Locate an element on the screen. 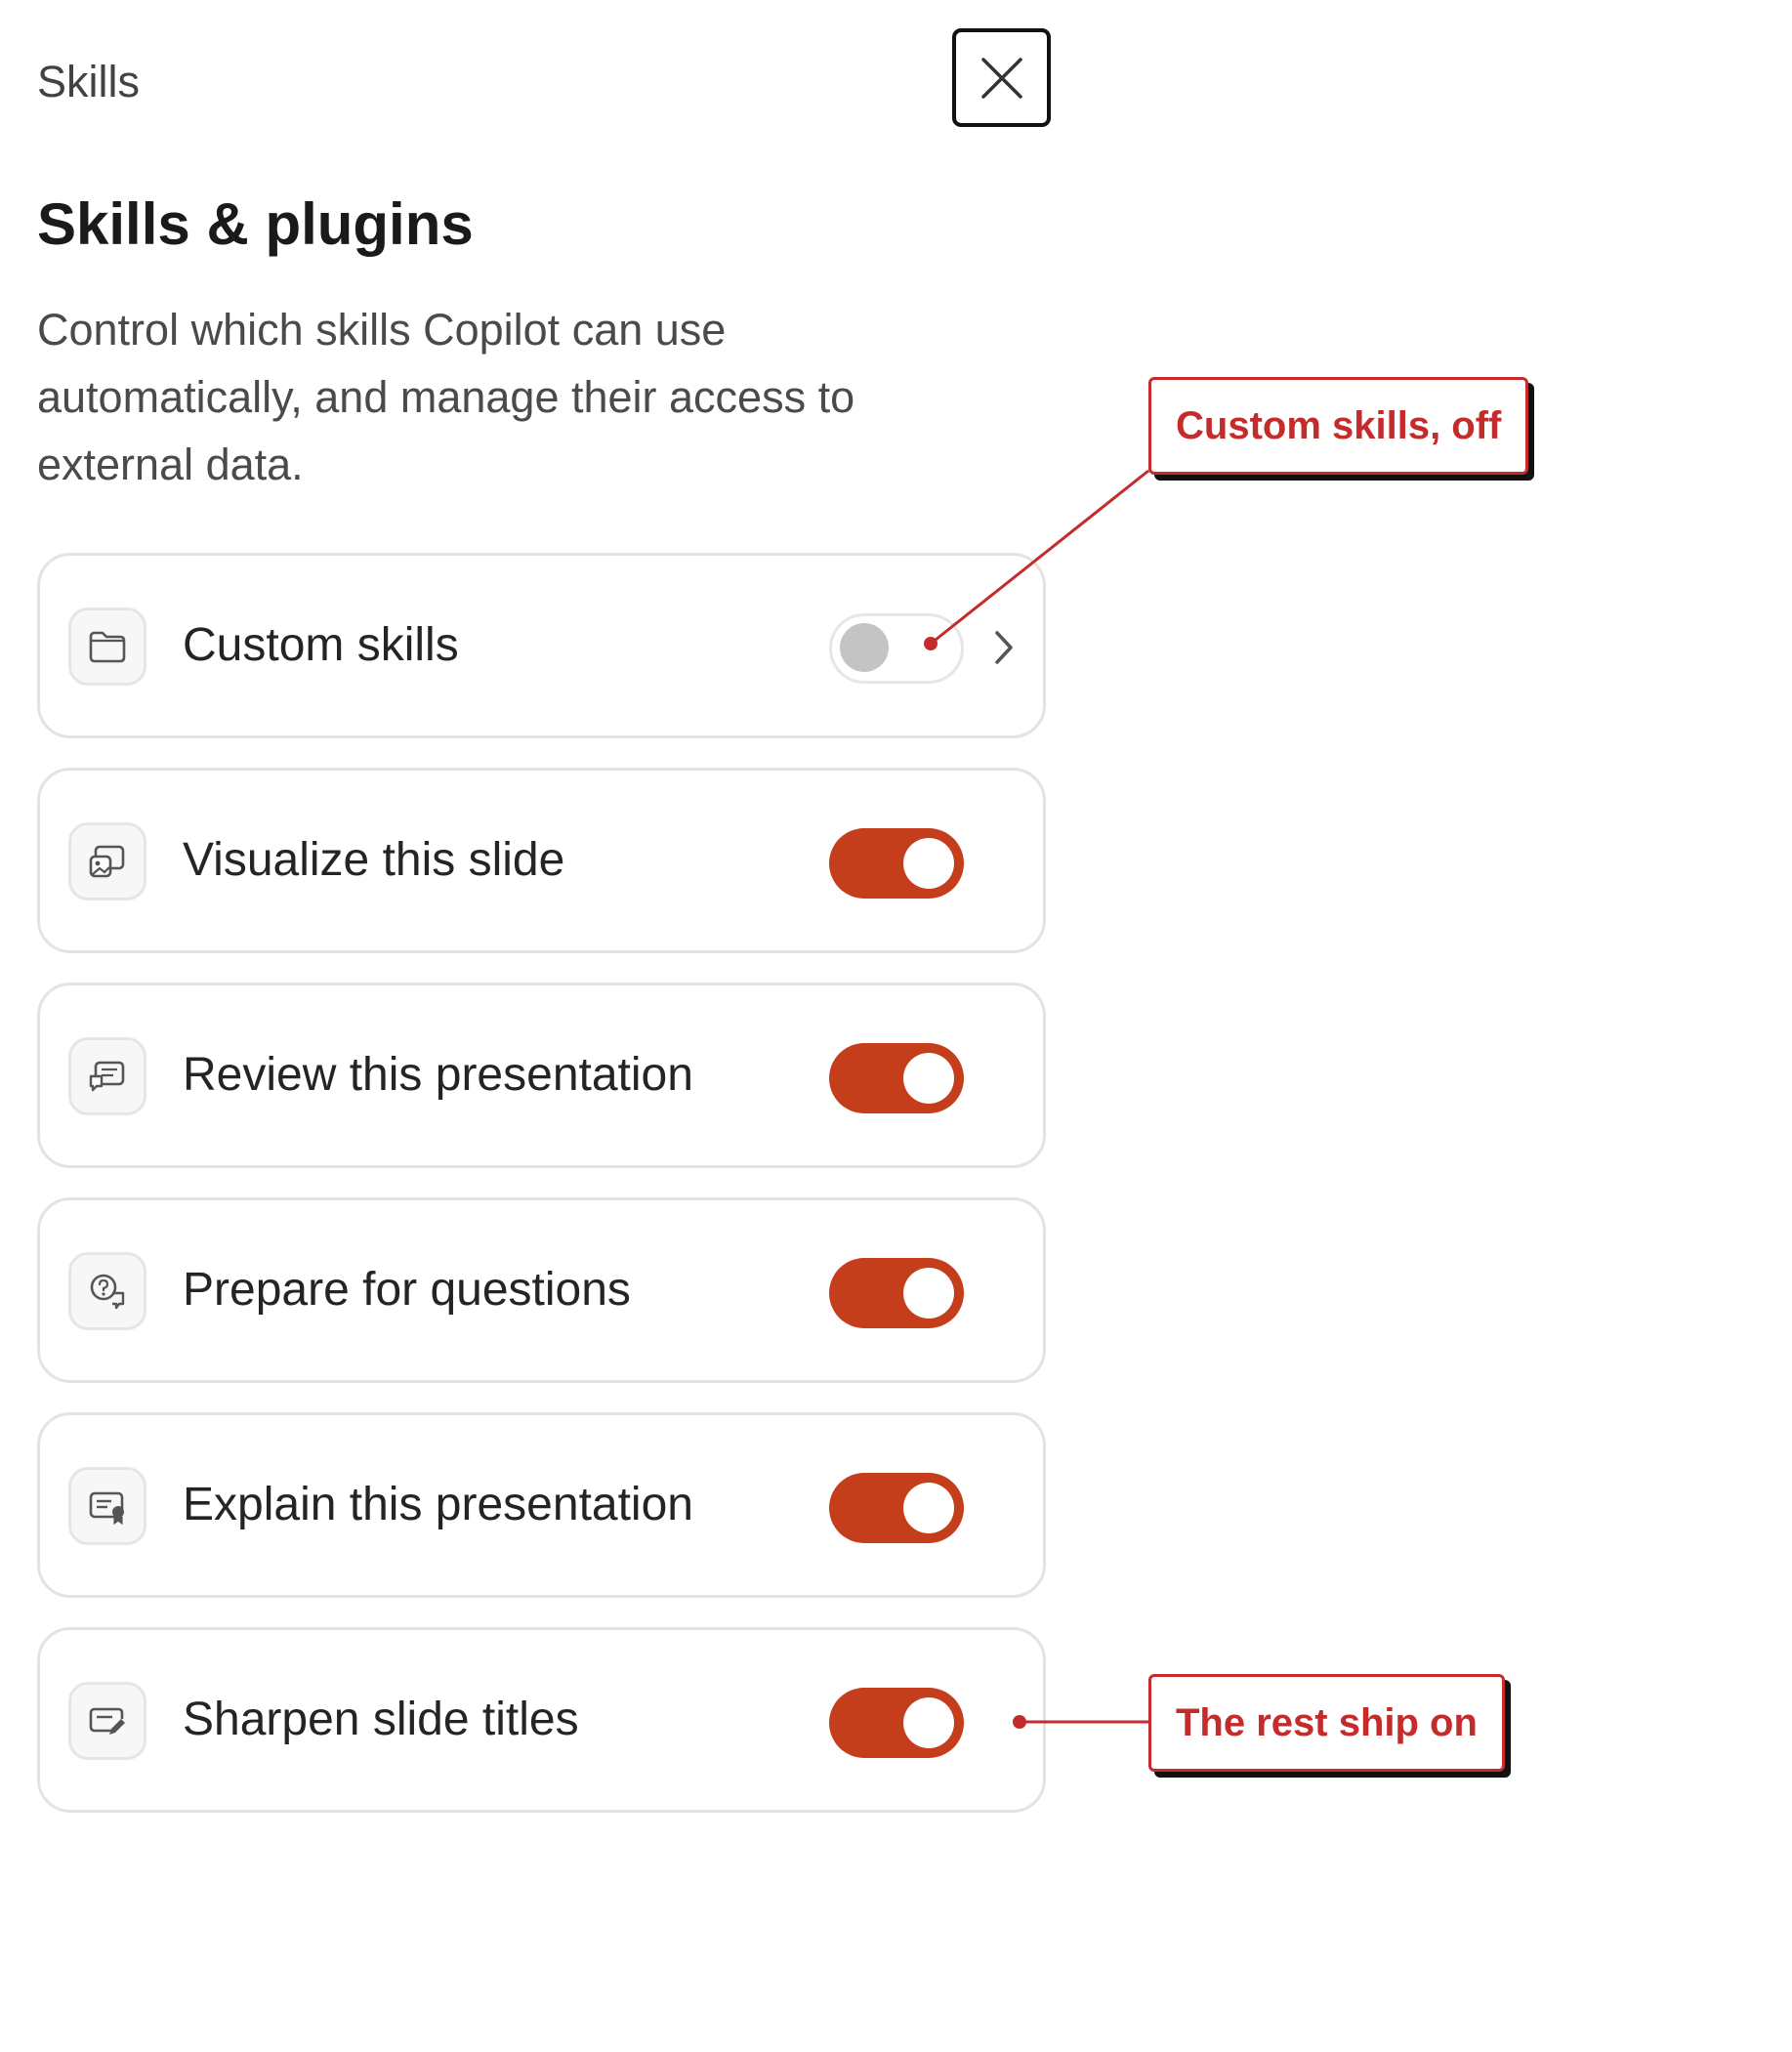 This screenshot has height=2052, width=1792. close-icon is located at coordinates (1001, 78).